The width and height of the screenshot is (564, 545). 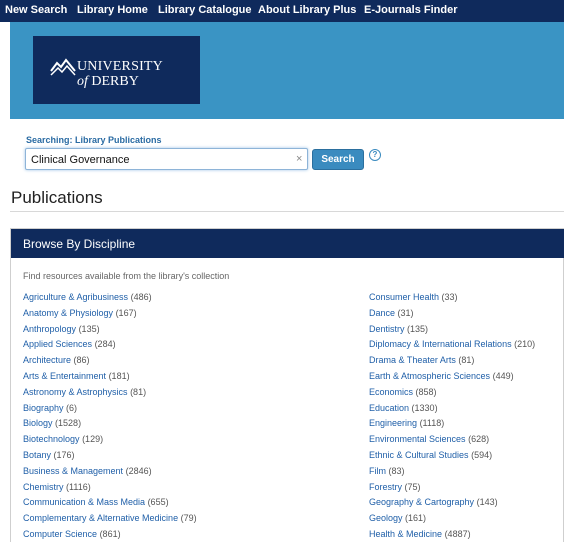 What do you see at coordinates (47, 360) in the screenshot?
I see `discipline-link: Architecture` at bounding box center [47, 360].